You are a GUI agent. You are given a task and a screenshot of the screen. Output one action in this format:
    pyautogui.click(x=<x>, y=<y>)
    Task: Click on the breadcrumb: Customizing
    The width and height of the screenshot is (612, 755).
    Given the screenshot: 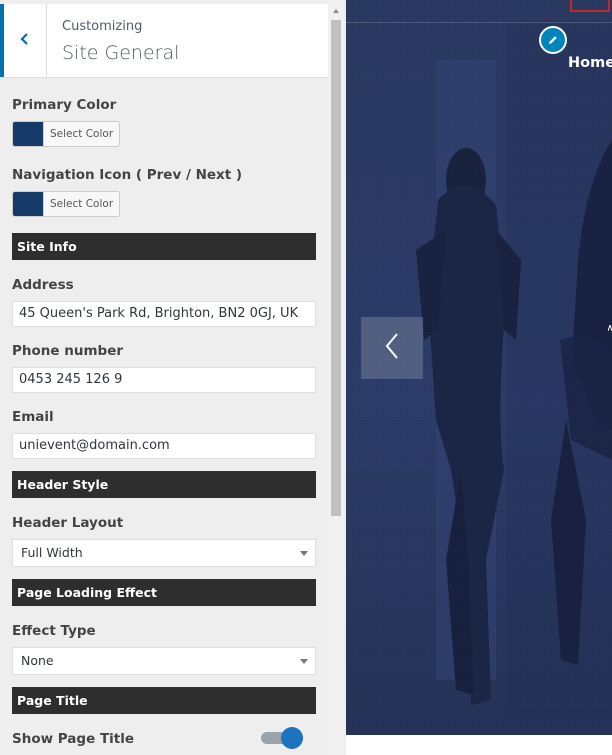 What is the action you would take?
    pyautogui.click(x=102, y=26)
    